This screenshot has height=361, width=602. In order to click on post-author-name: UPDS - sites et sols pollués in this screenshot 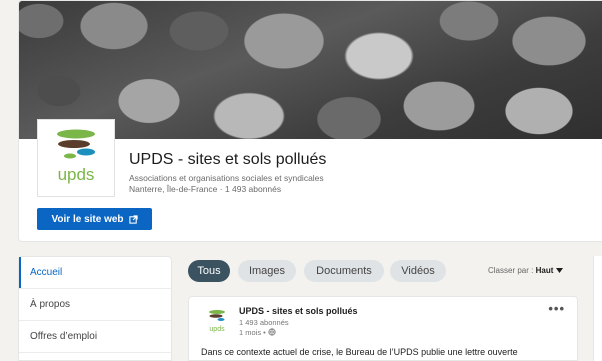, I will do `click(298, 311)`.